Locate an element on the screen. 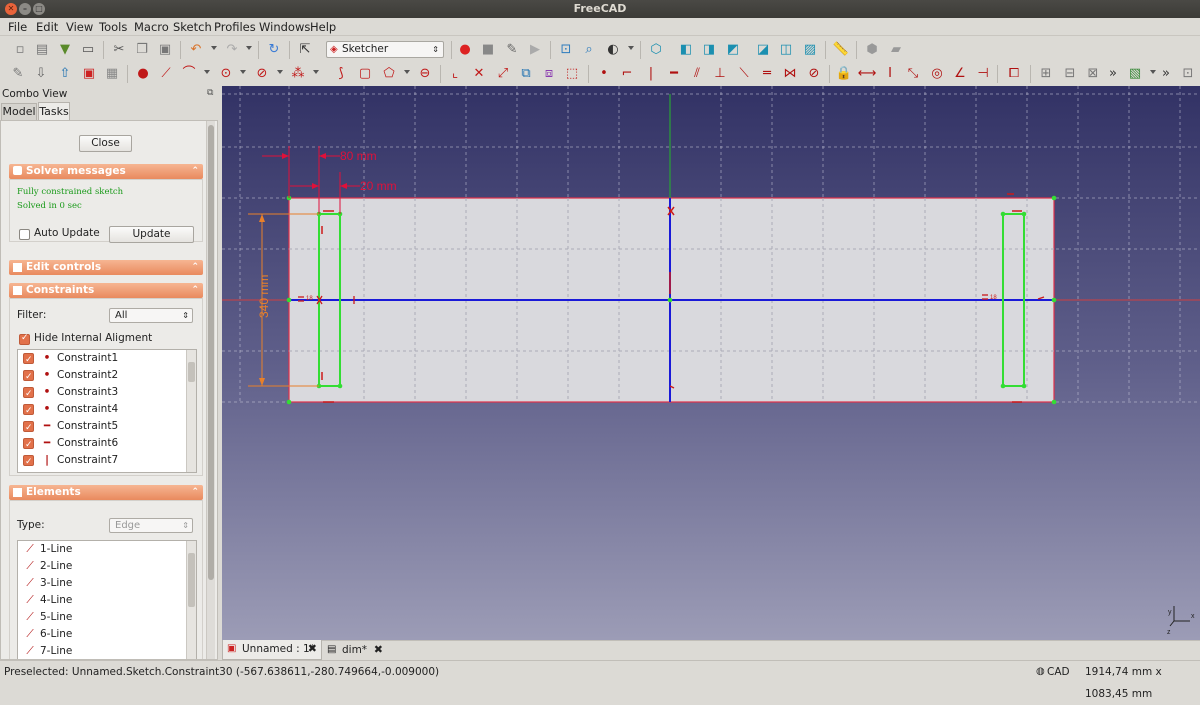 The width and height of the screenshot is (1200, 705). constrain-vertical-distance-icon: I is located at coordinates (890, 74).